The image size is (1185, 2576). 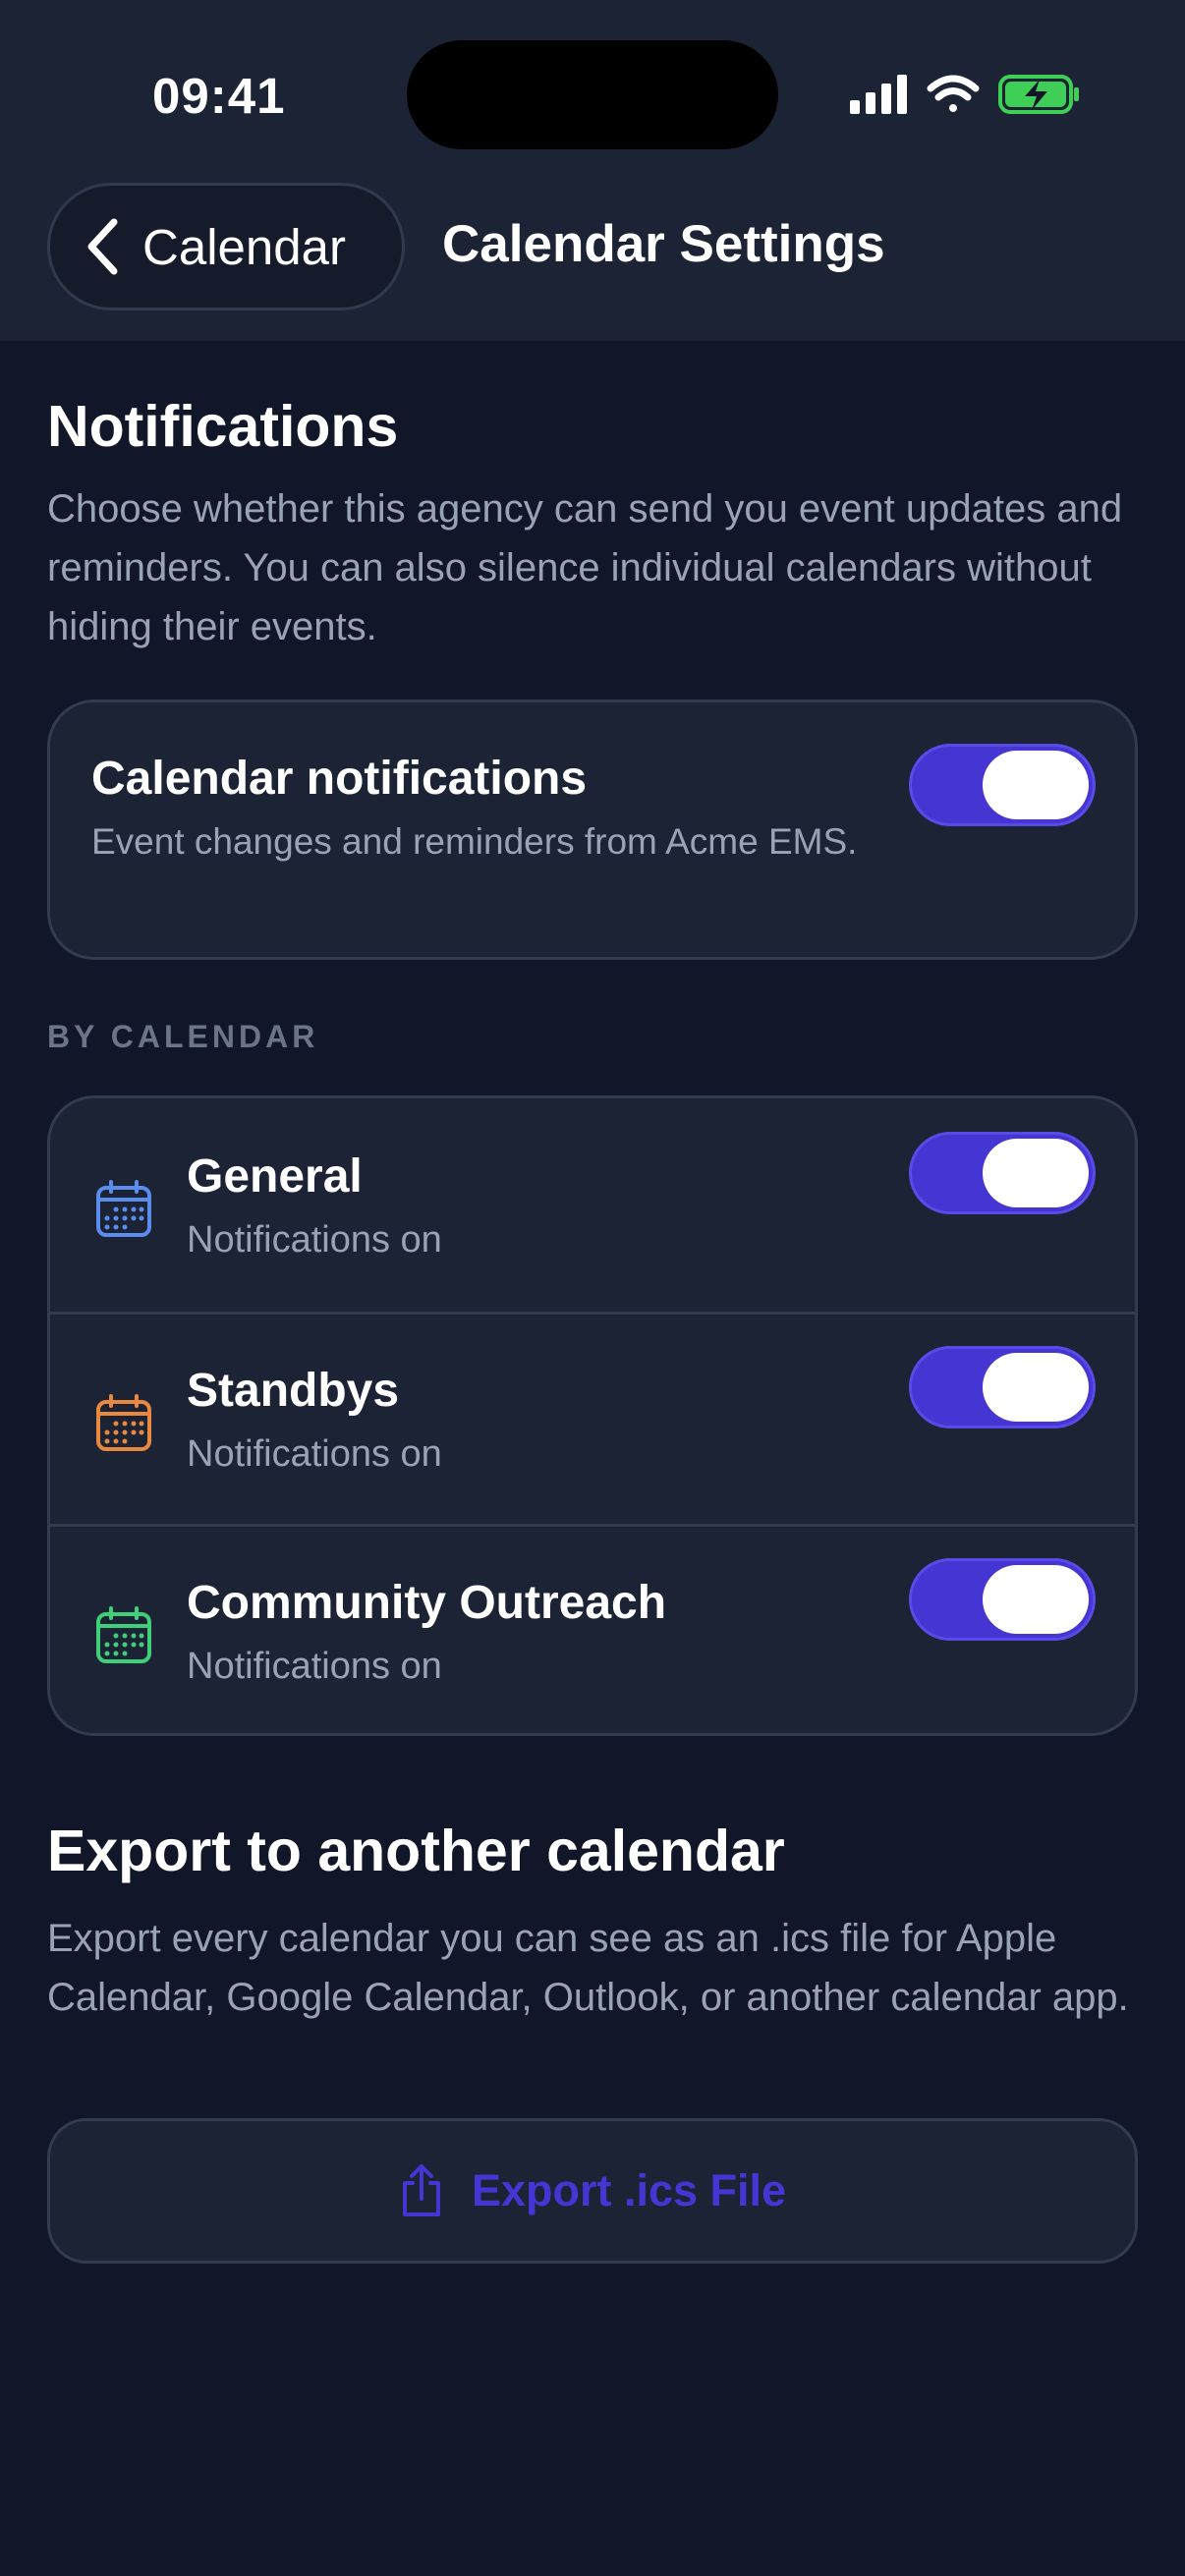 I want to click on calendar-notifications-toggle, so click(x=1003, y=785).